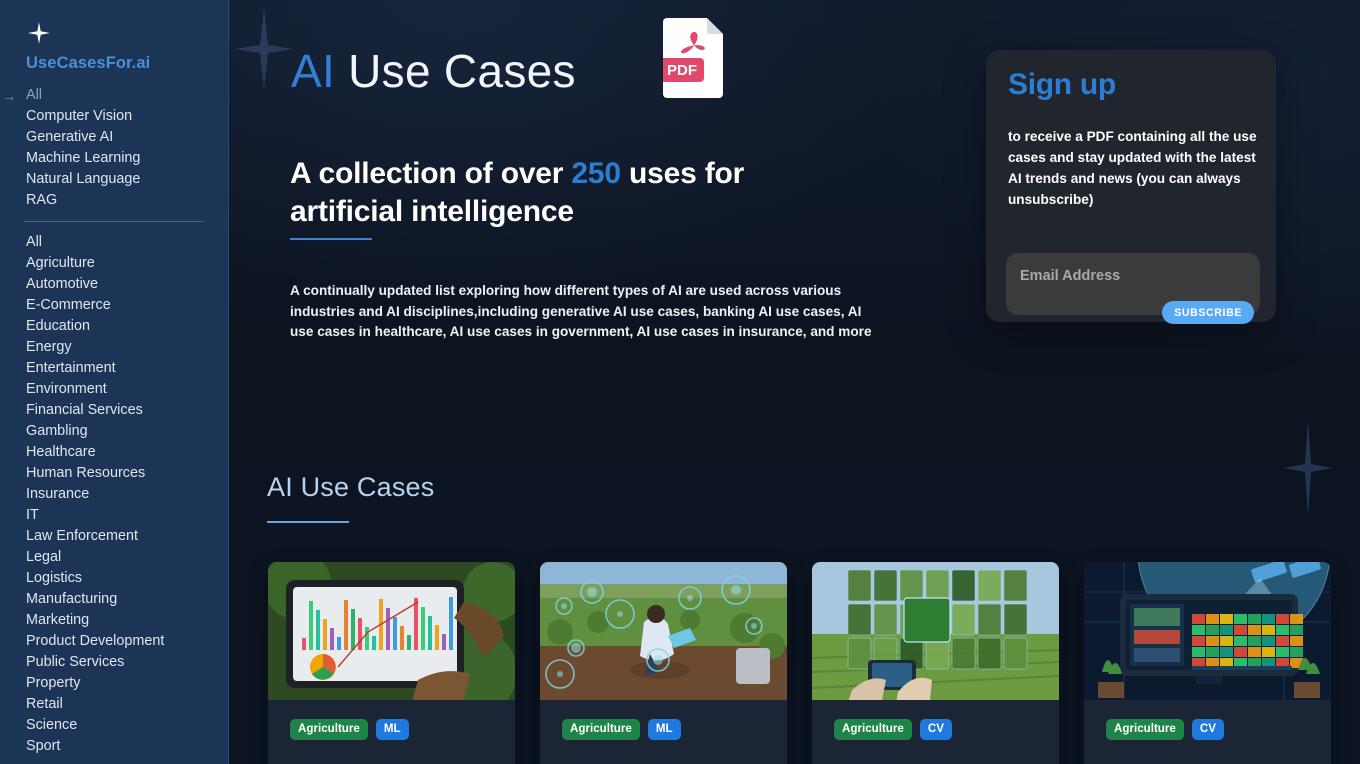 This screenshot has height=764, width=1360. I want to click on sidebar-item-label: Environment, so click(66, 389).